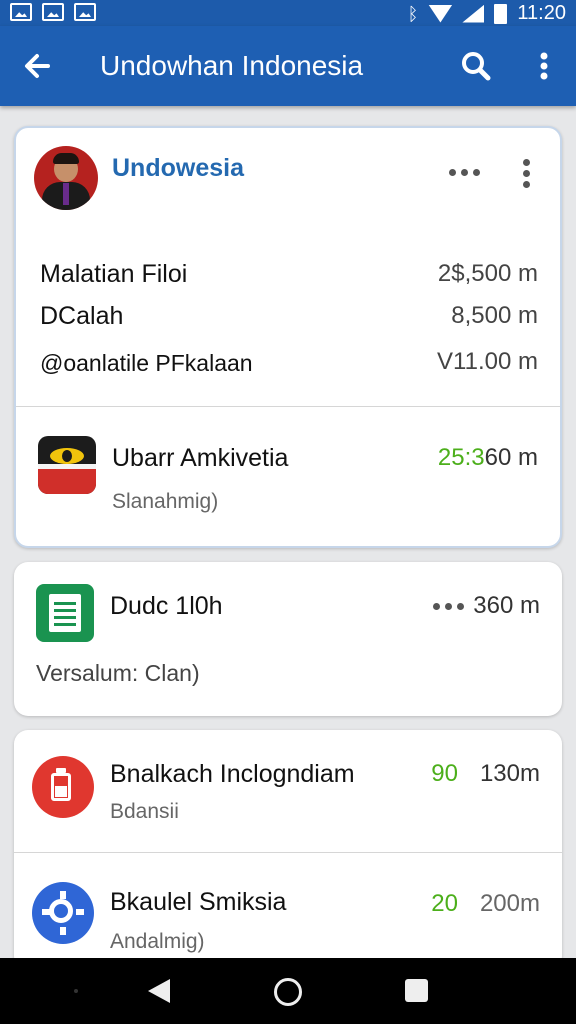  Describe the element at coordinates (144, 811) in the screenshot. I see `list-item-subtitle: Bdansii` at that location.